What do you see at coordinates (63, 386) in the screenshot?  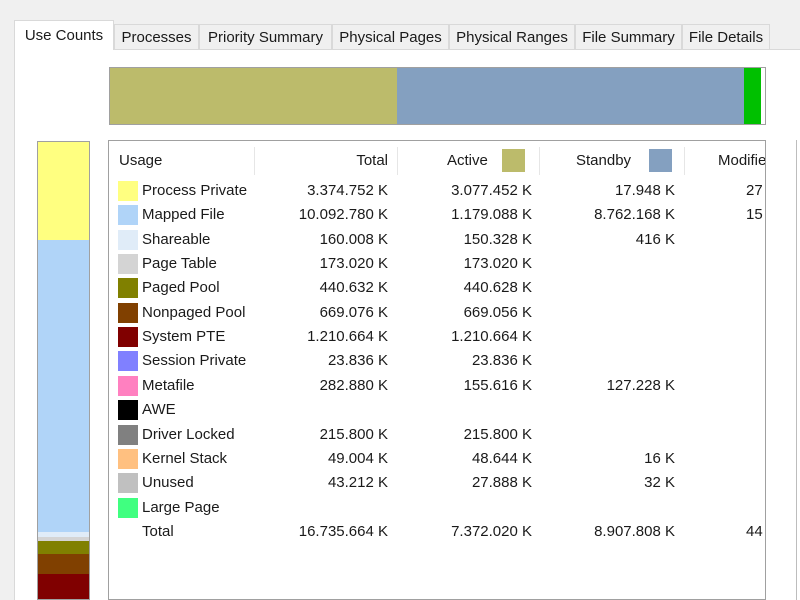 I see `usage-segment-mapped-file` at bounding box center [63, 386].